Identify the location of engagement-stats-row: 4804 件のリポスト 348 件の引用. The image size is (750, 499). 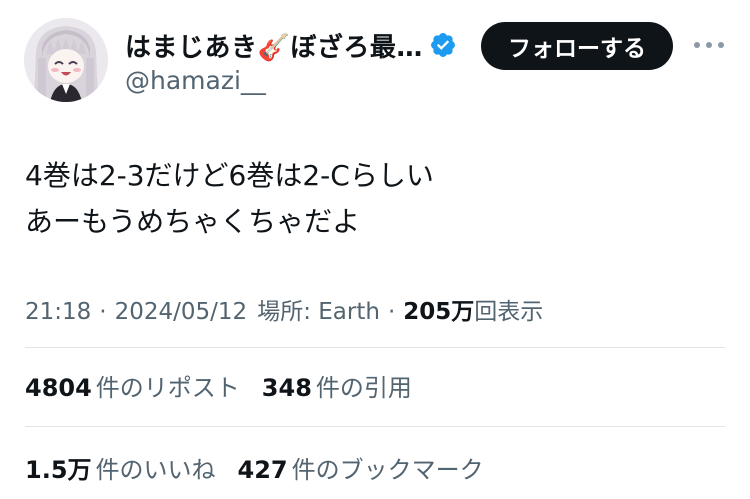
(229, 385).